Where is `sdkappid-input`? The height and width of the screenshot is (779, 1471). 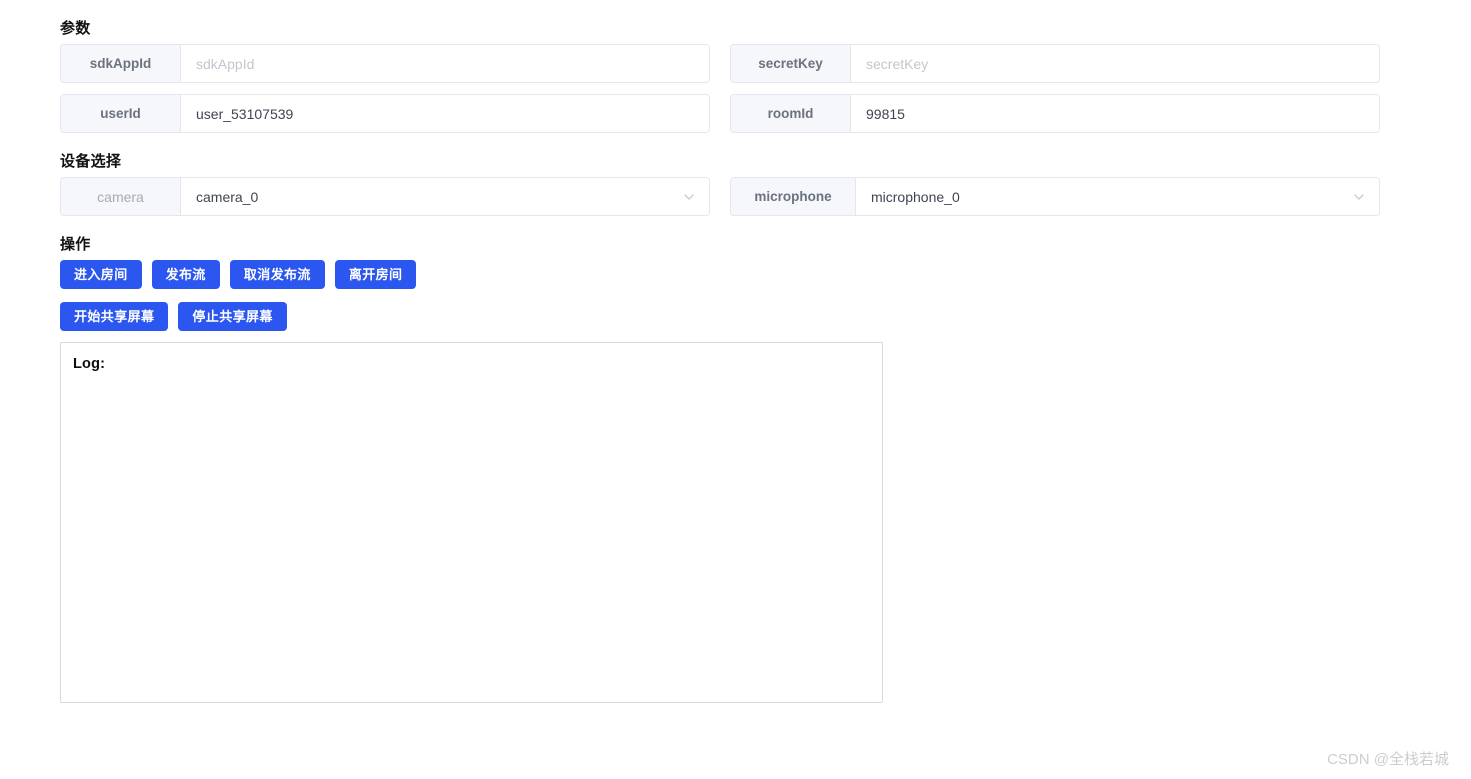
sdkappid-input is located at coordinates (445, 63).